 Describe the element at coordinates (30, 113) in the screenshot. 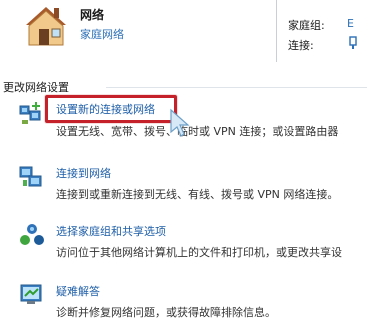

I see `new-connection-icon` at that location.